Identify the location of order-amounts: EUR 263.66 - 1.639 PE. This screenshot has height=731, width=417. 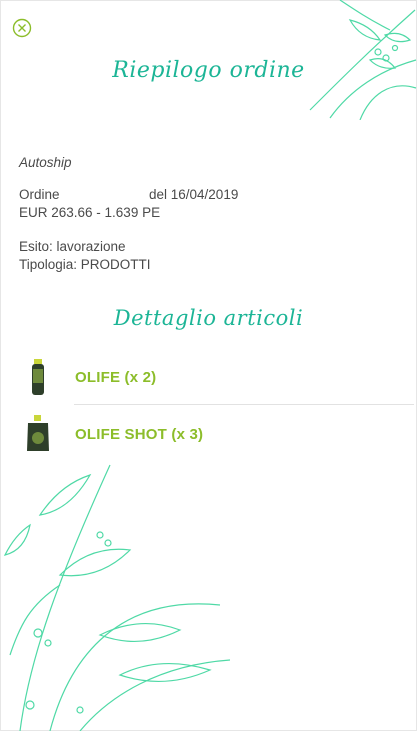
(90, 212).